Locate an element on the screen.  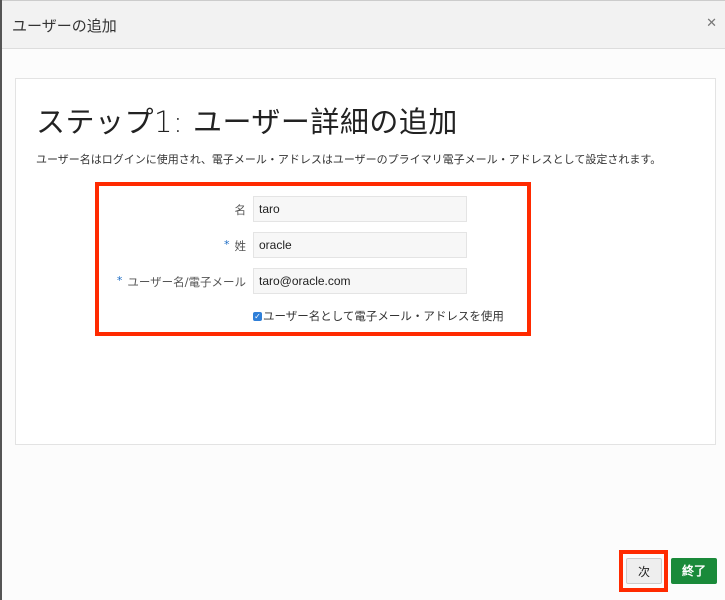
next-highlight-box is located at coordinates (643, 571).